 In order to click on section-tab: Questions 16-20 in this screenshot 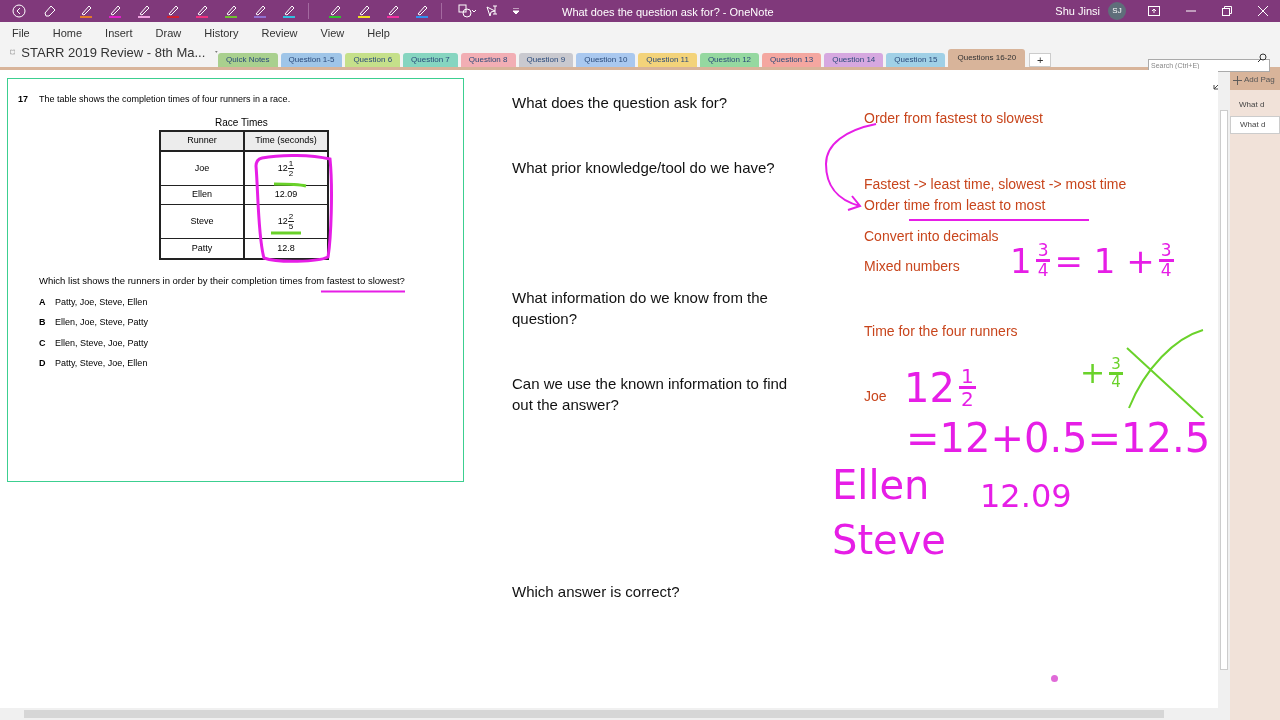, I will do `click(987, 58)`.